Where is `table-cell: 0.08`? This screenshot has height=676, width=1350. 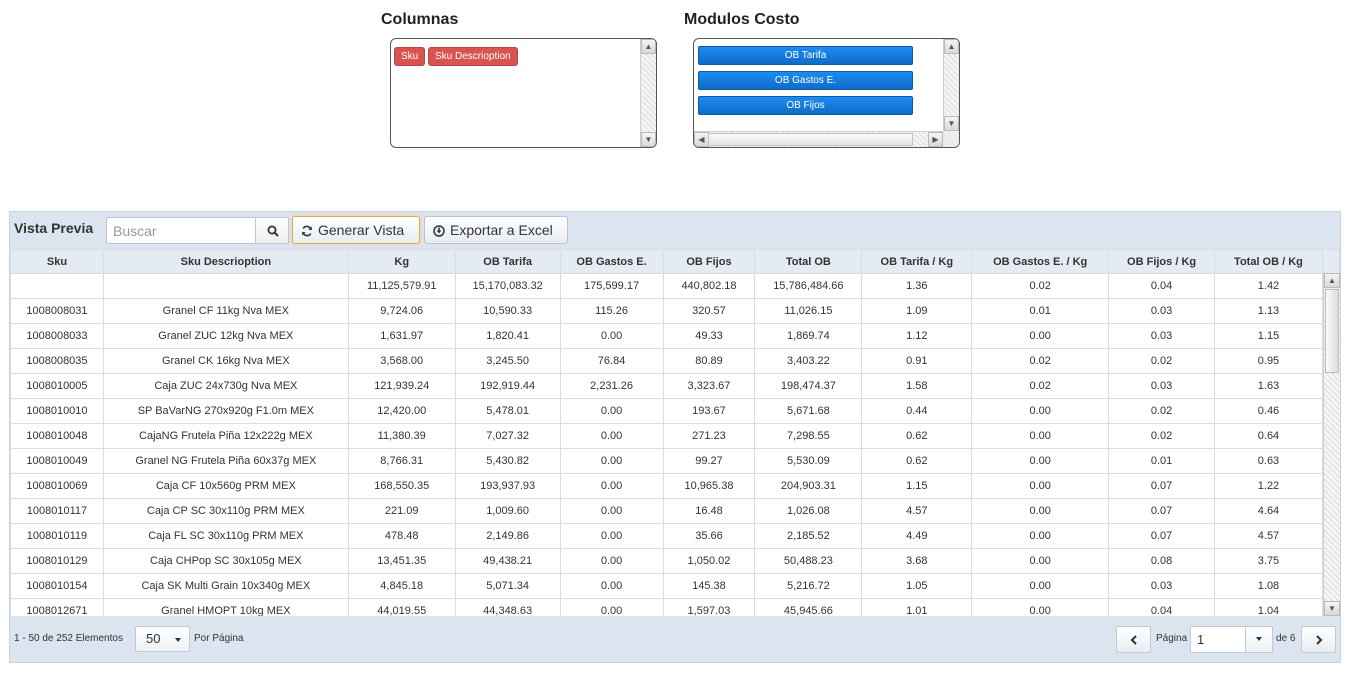 table-cell: 0.08 is located at coordinates (1162, 561).